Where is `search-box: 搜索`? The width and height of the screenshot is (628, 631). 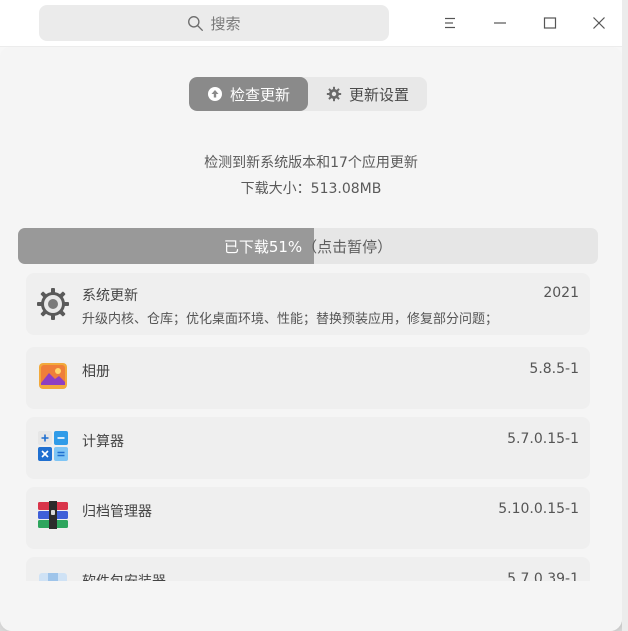 search-box: 搜索 is located at coordinates (214, 23).